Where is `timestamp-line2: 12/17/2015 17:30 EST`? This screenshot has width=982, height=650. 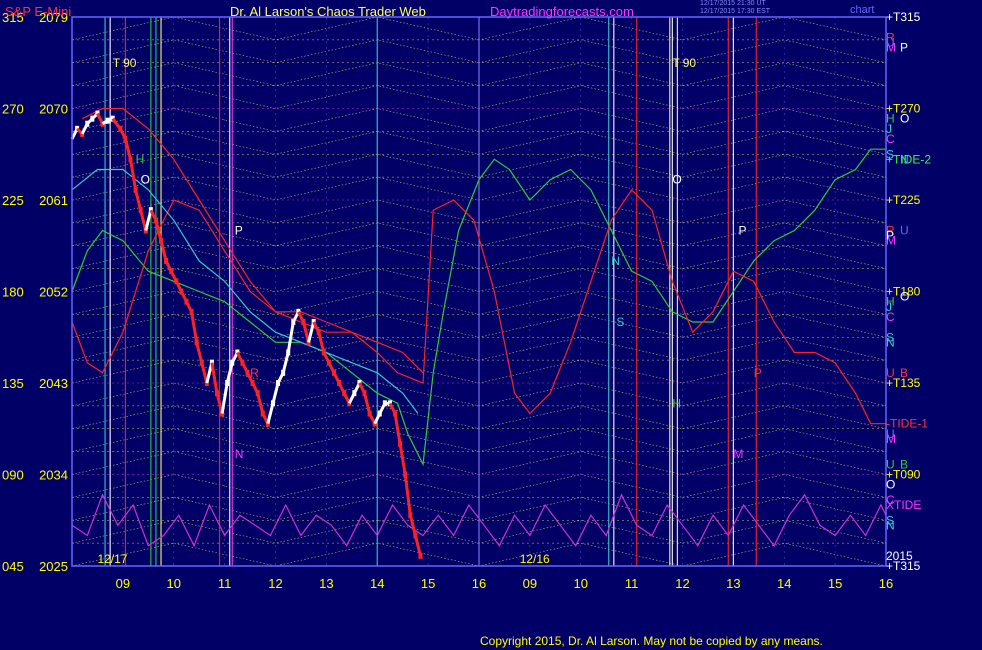
timestamp-line2: 12/17/2015 17:30 EST is located at coordinates (735, 11).